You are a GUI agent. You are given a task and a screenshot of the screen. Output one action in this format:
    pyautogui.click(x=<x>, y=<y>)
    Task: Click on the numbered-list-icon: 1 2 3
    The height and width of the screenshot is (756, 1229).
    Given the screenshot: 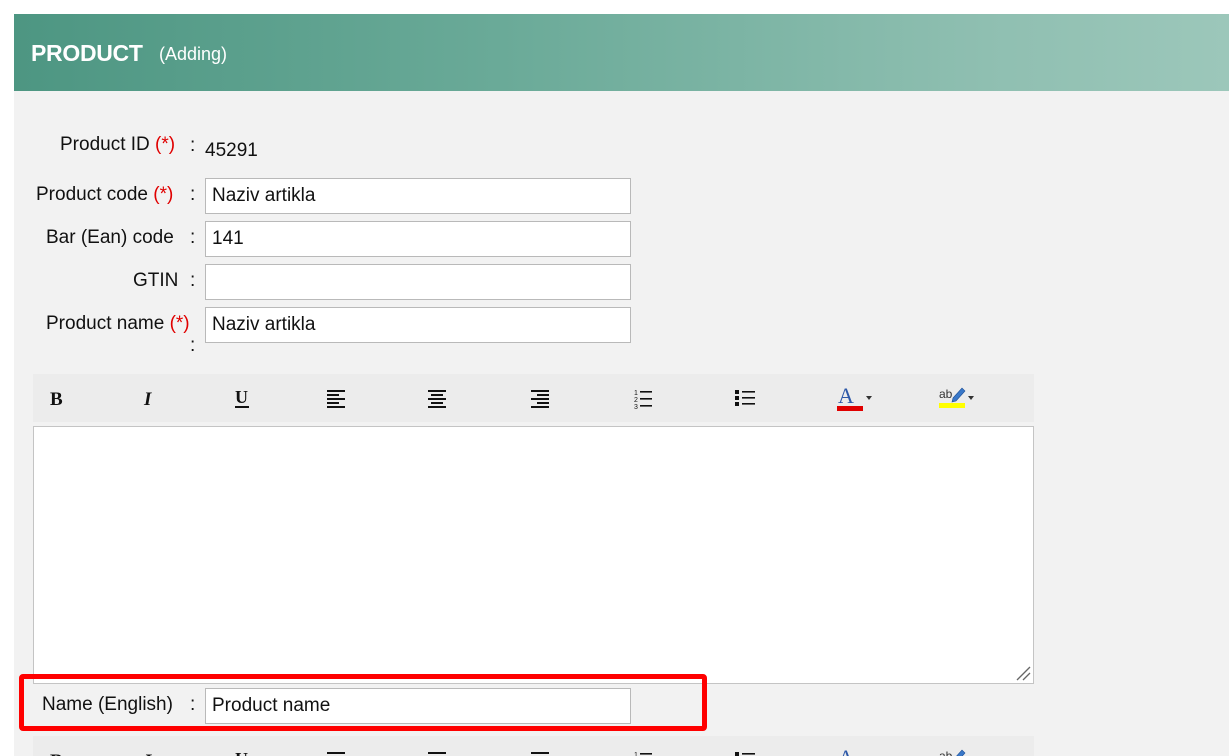 What is the action you would take?
    pyautogui.click(x=643, y=400)
    